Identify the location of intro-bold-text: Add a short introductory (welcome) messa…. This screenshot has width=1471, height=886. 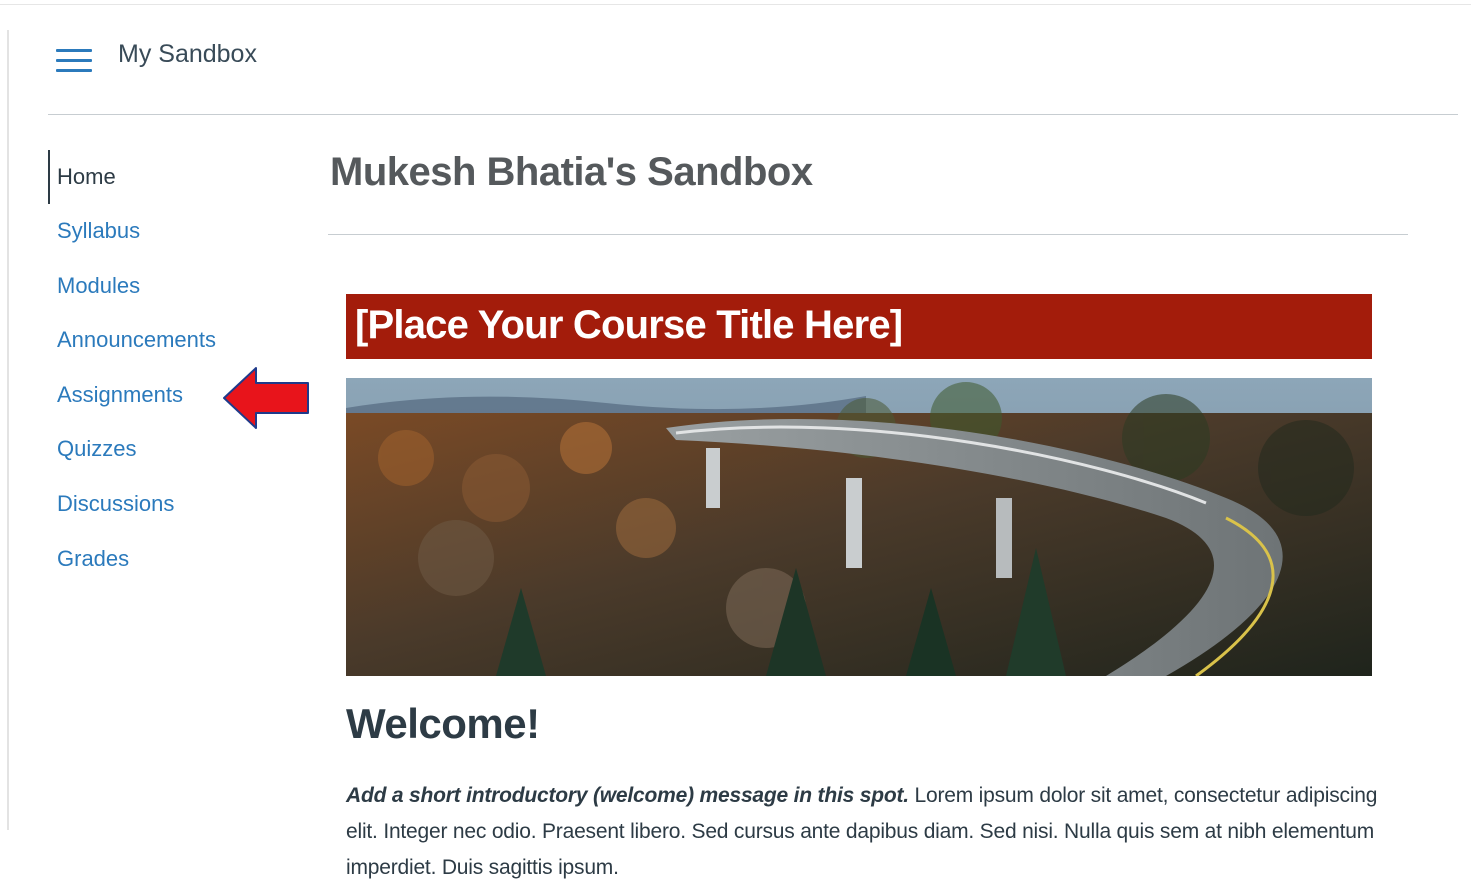
(627, 795).